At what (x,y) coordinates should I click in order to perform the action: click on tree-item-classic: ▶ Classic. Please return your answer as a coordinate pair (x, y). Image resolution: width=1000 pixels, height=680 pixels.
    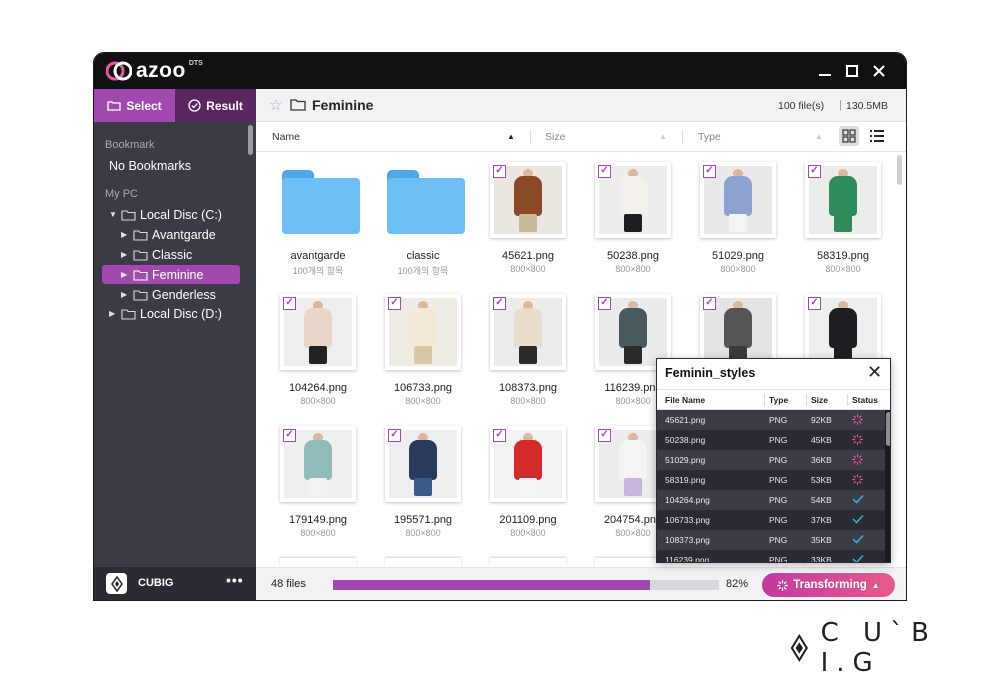
    Looking at the image, I should click on (156, 254).